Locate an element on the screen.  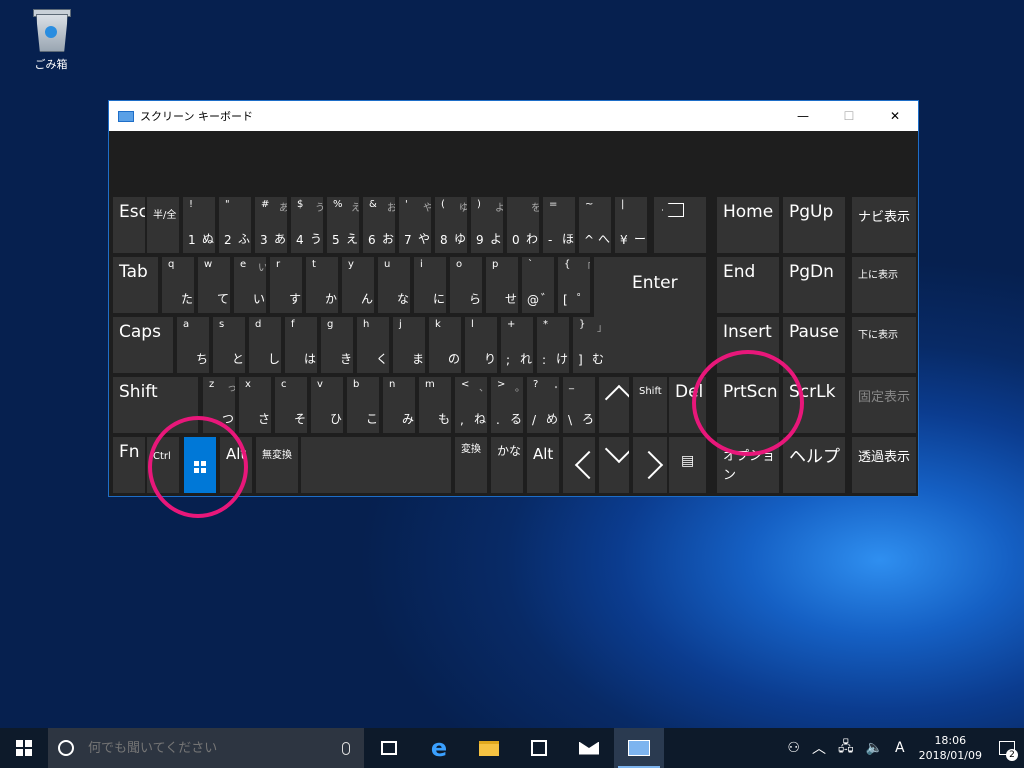
key-help: ヘルプ is located at coordinates (814, 465).